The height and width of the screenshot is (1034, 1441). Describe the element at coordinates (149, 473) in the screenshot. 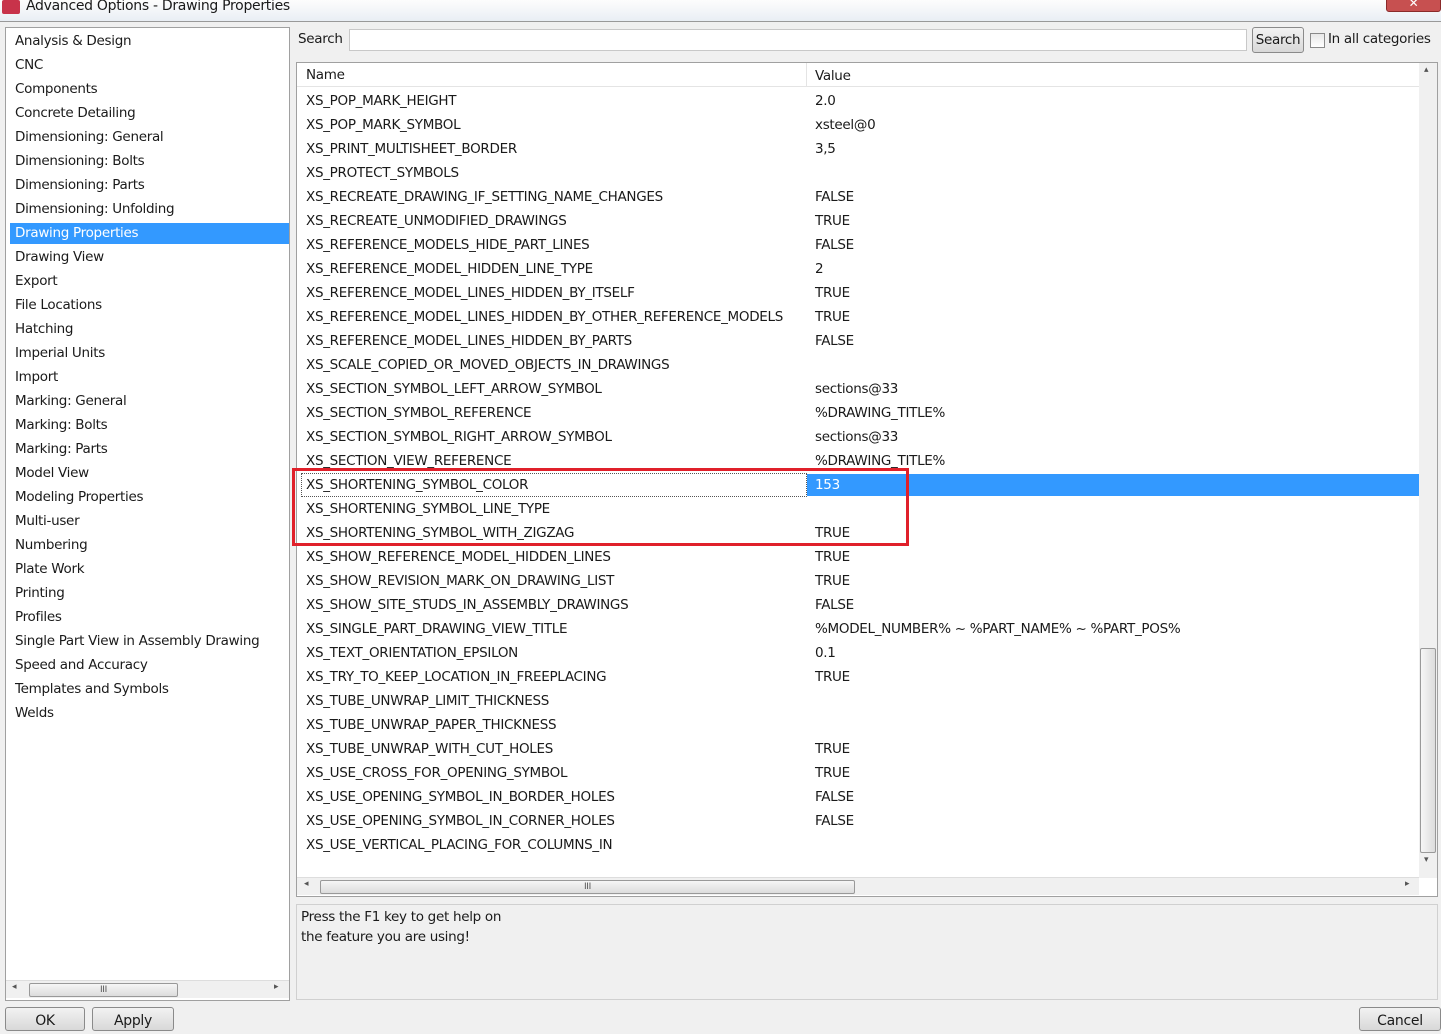

I see `category-item: Model View` at that location.